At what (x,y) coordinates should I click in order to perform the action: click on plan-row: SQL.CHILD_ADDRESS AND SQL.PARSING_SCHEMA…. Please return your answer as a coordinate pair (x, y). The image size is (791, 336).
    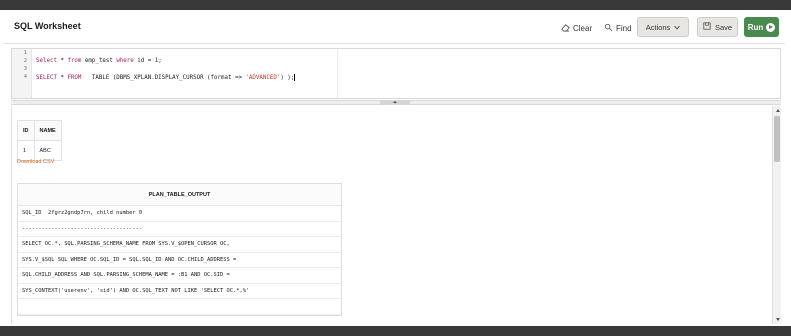
    Looking at the image, I should click on (179, 276).